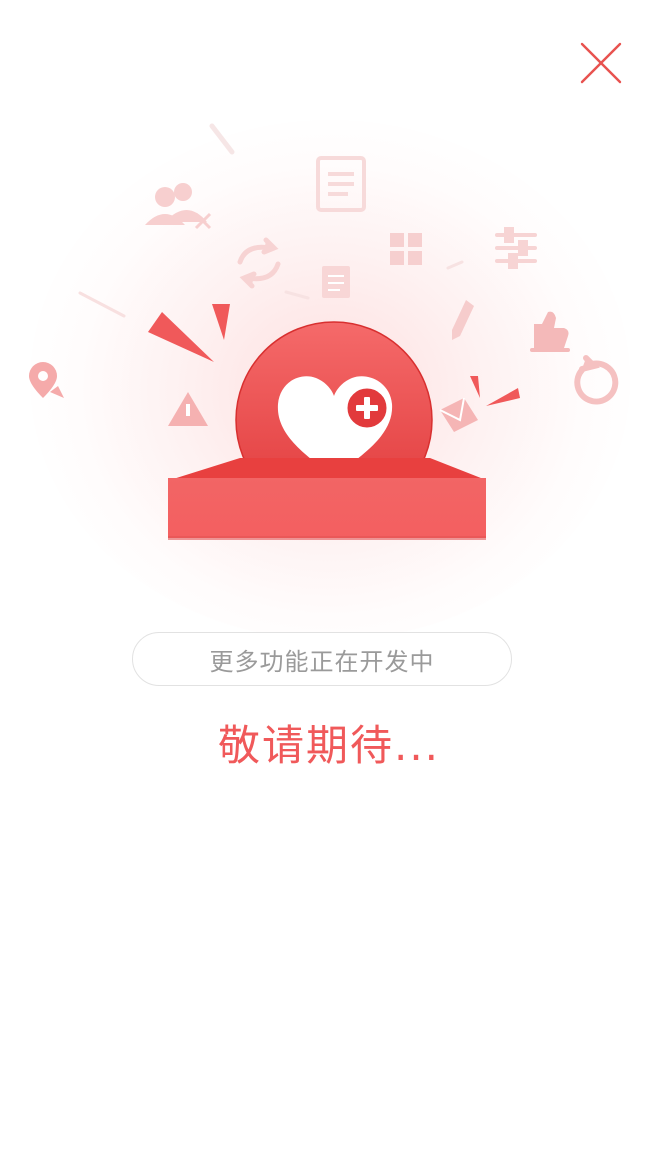 This screenshot has height=1170, width=658. What do you see at coordinates (458, 414) in the screenshot?
I see `envelope-icon` at bounding box center [458, 414].